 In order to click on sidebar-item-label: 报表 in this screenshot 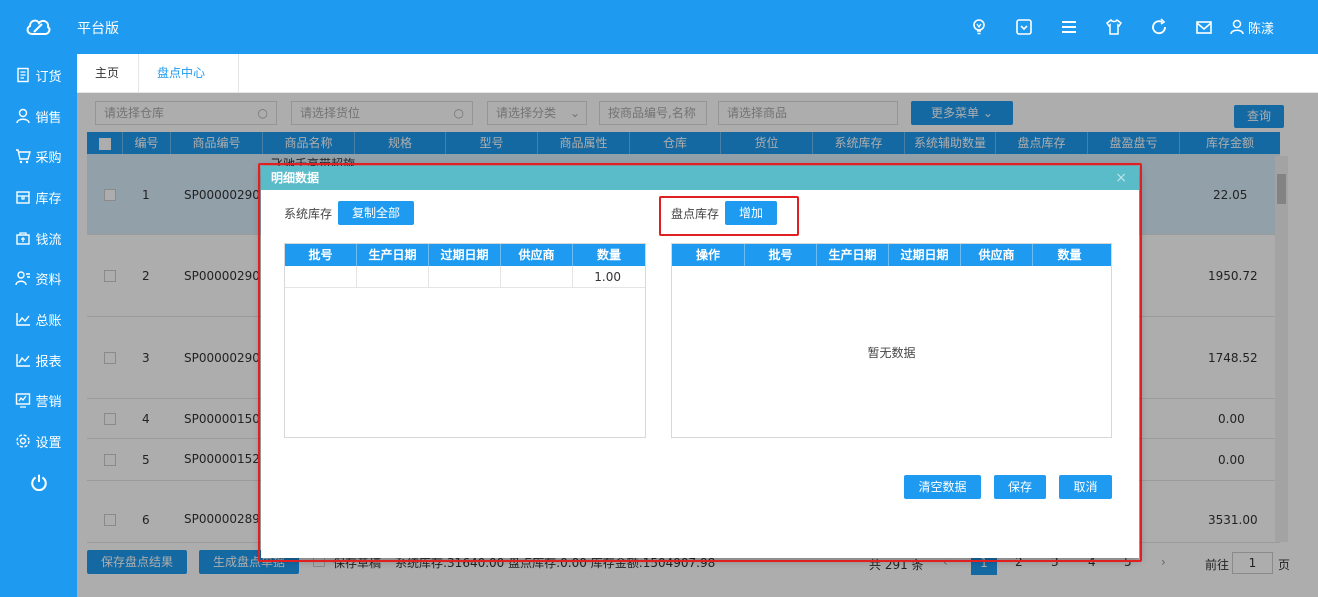, I will do `click(48, 362)`.